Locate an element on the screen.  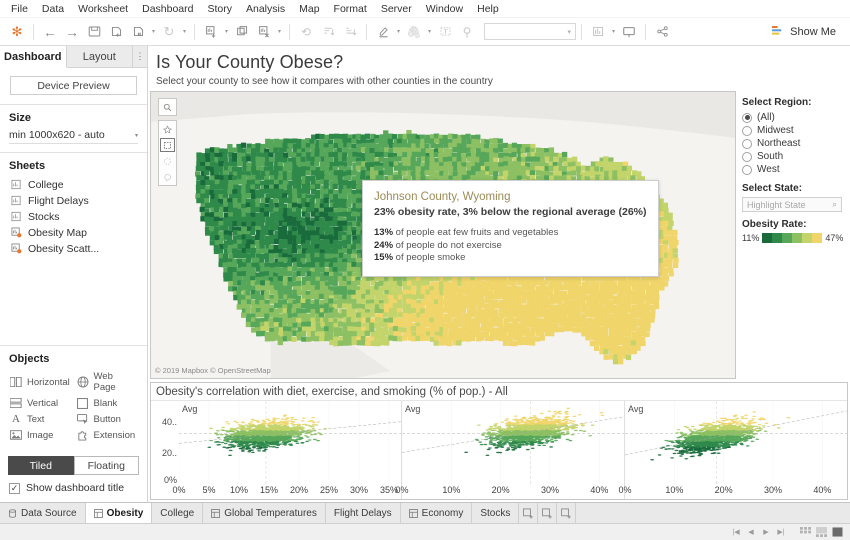
fixed-axis-icon: ⚲ is located at coordinates (467, 32).